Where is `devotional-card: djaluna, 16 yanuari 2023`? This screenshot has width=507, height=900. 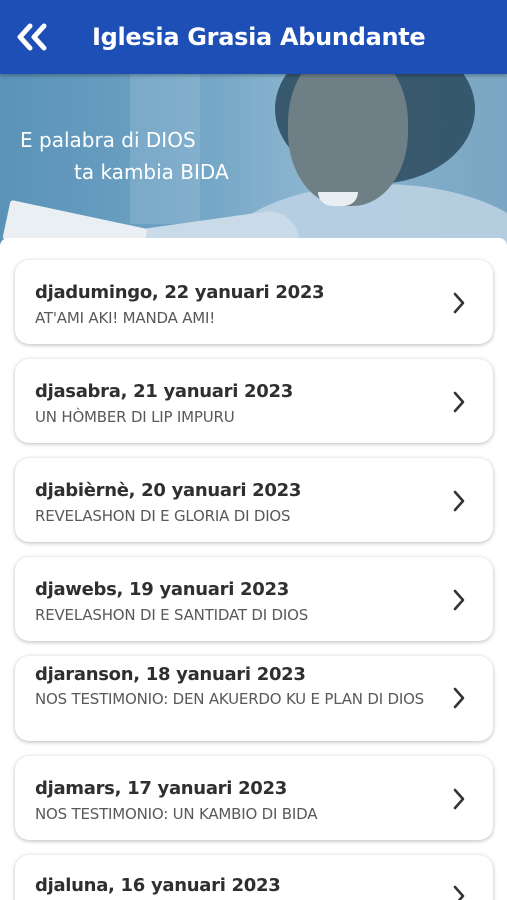 devotional-card: djaluna, 16 yanuari 2023 is located at coordinates (254, 877).